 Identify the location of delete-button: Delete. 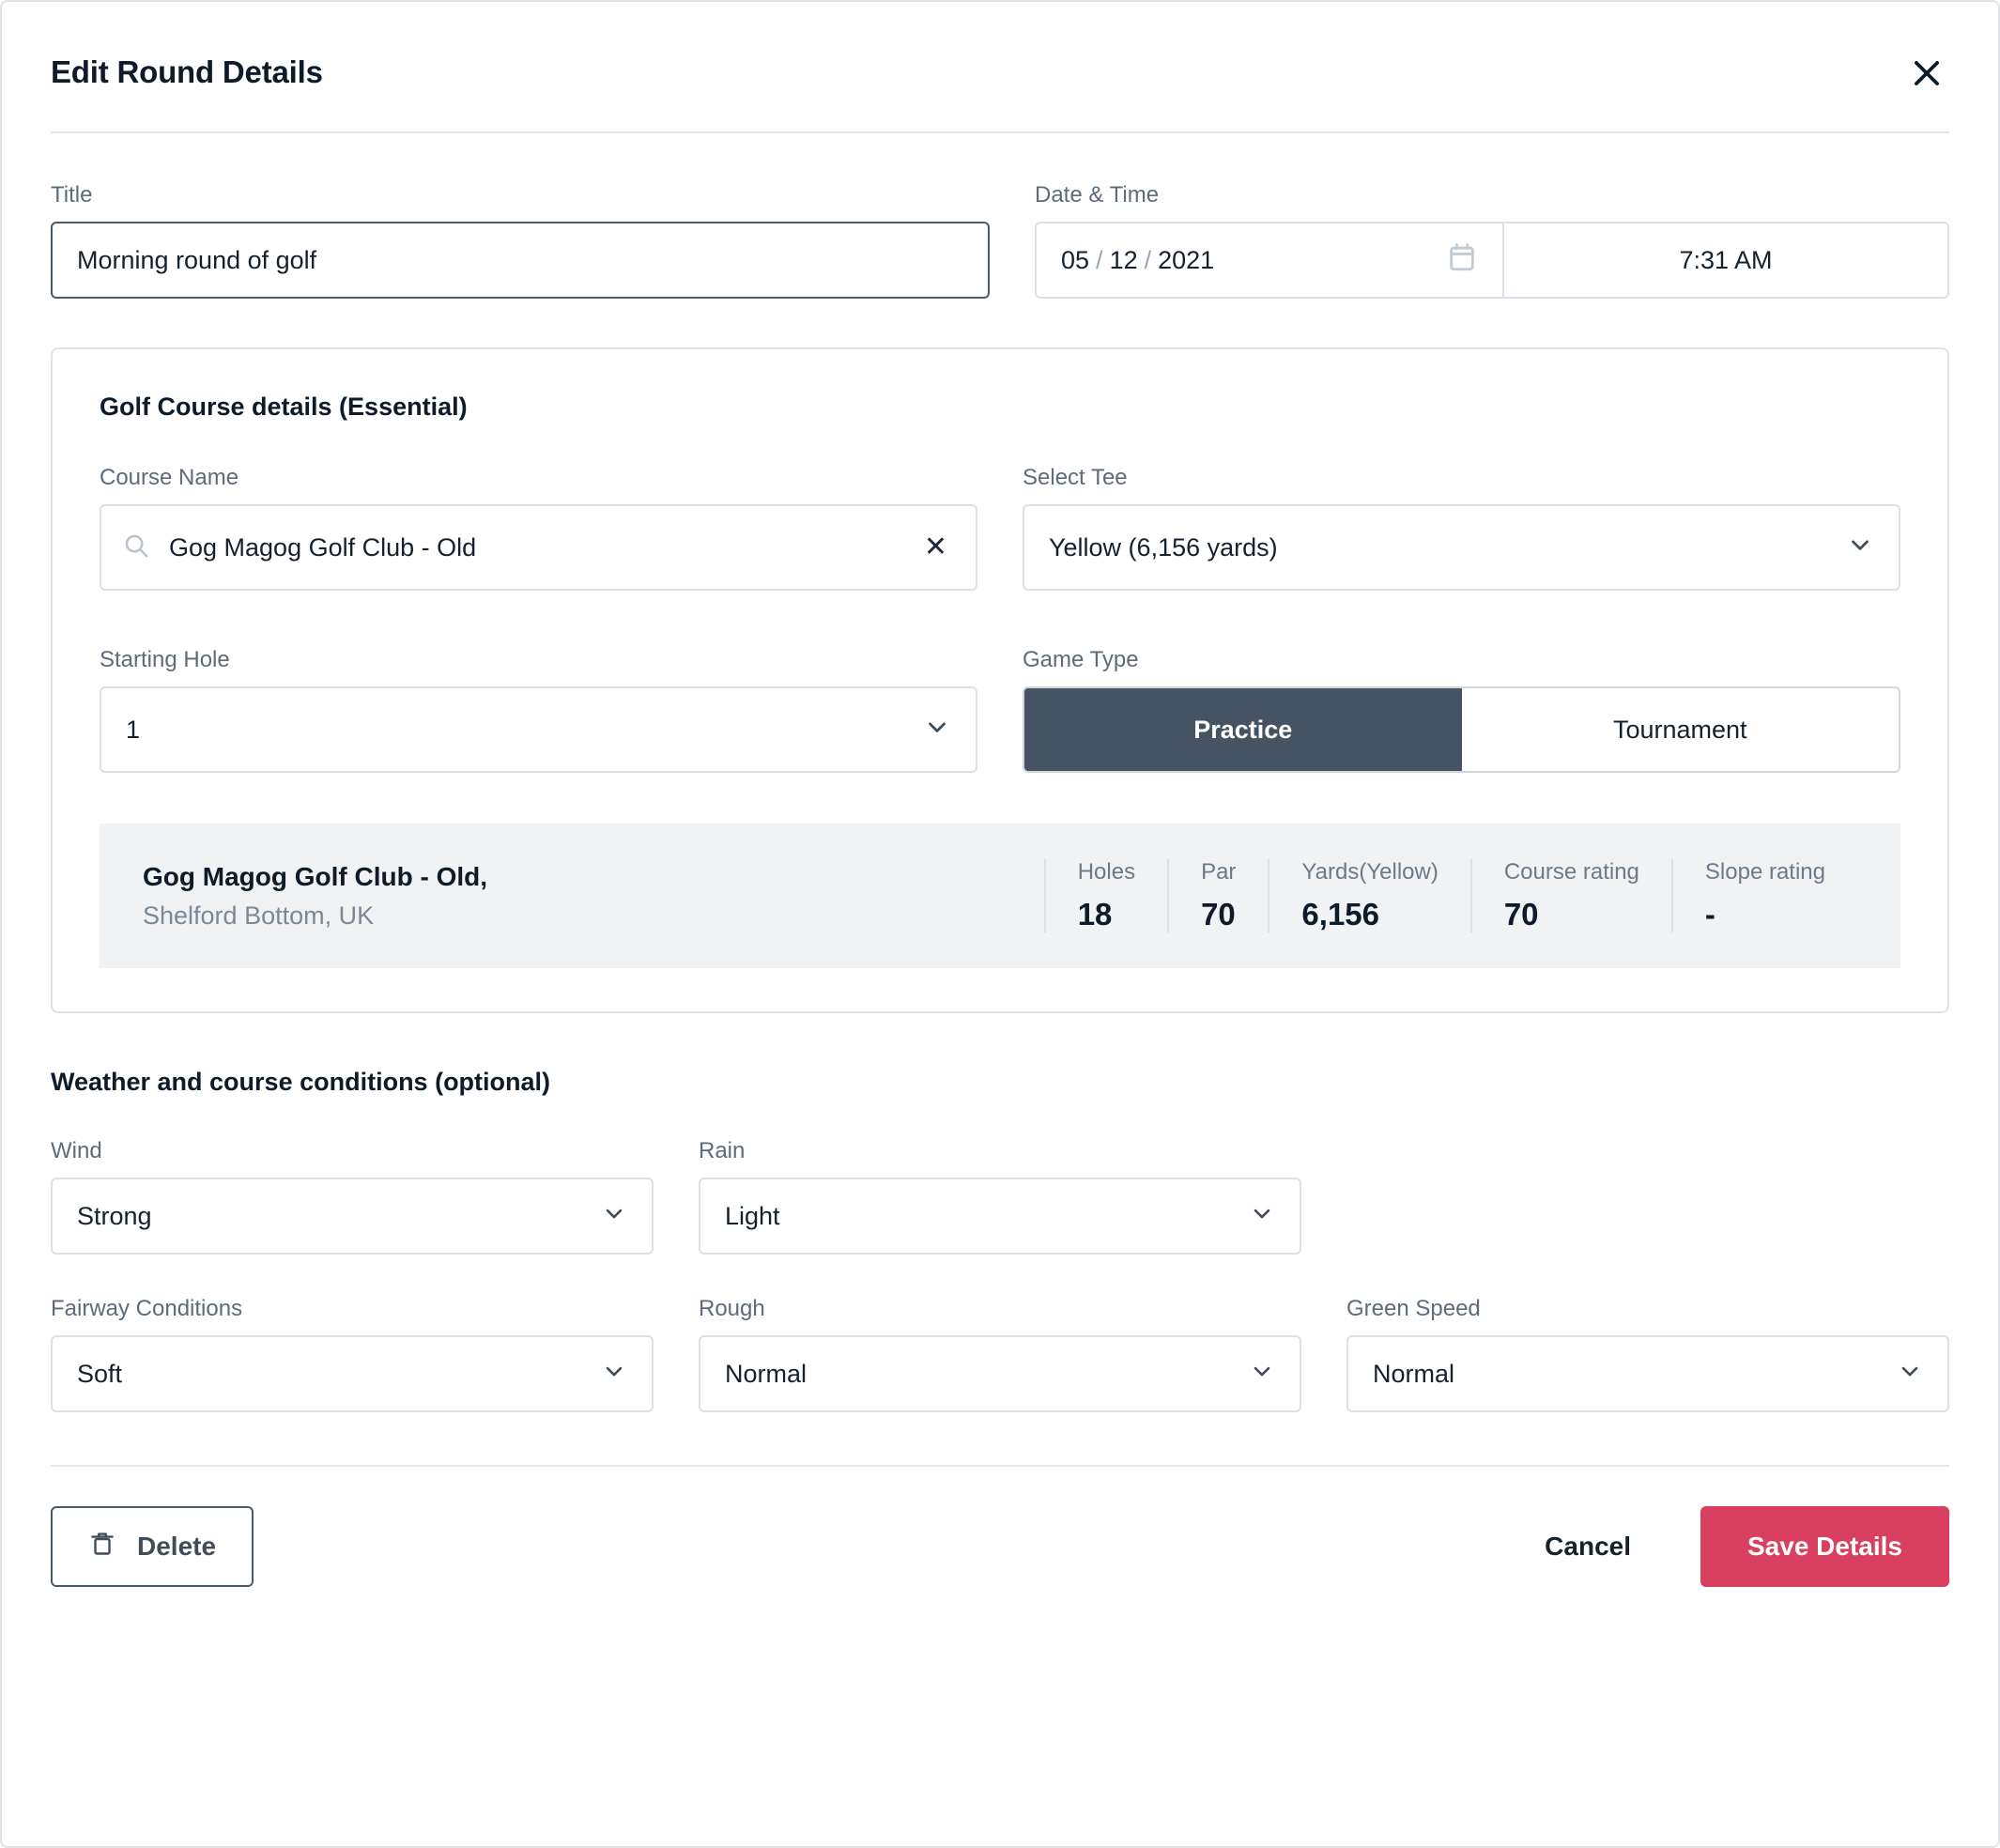
(152, 1547).